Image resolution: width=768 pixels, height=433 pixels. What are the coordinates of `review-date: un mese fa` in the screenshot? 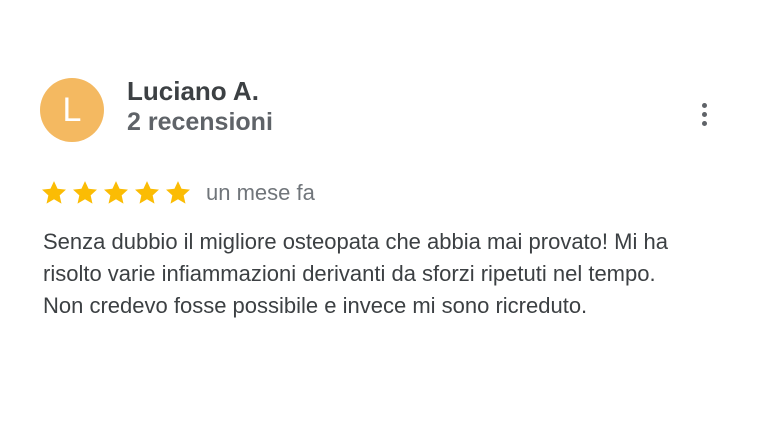 It's located at (260, 192).